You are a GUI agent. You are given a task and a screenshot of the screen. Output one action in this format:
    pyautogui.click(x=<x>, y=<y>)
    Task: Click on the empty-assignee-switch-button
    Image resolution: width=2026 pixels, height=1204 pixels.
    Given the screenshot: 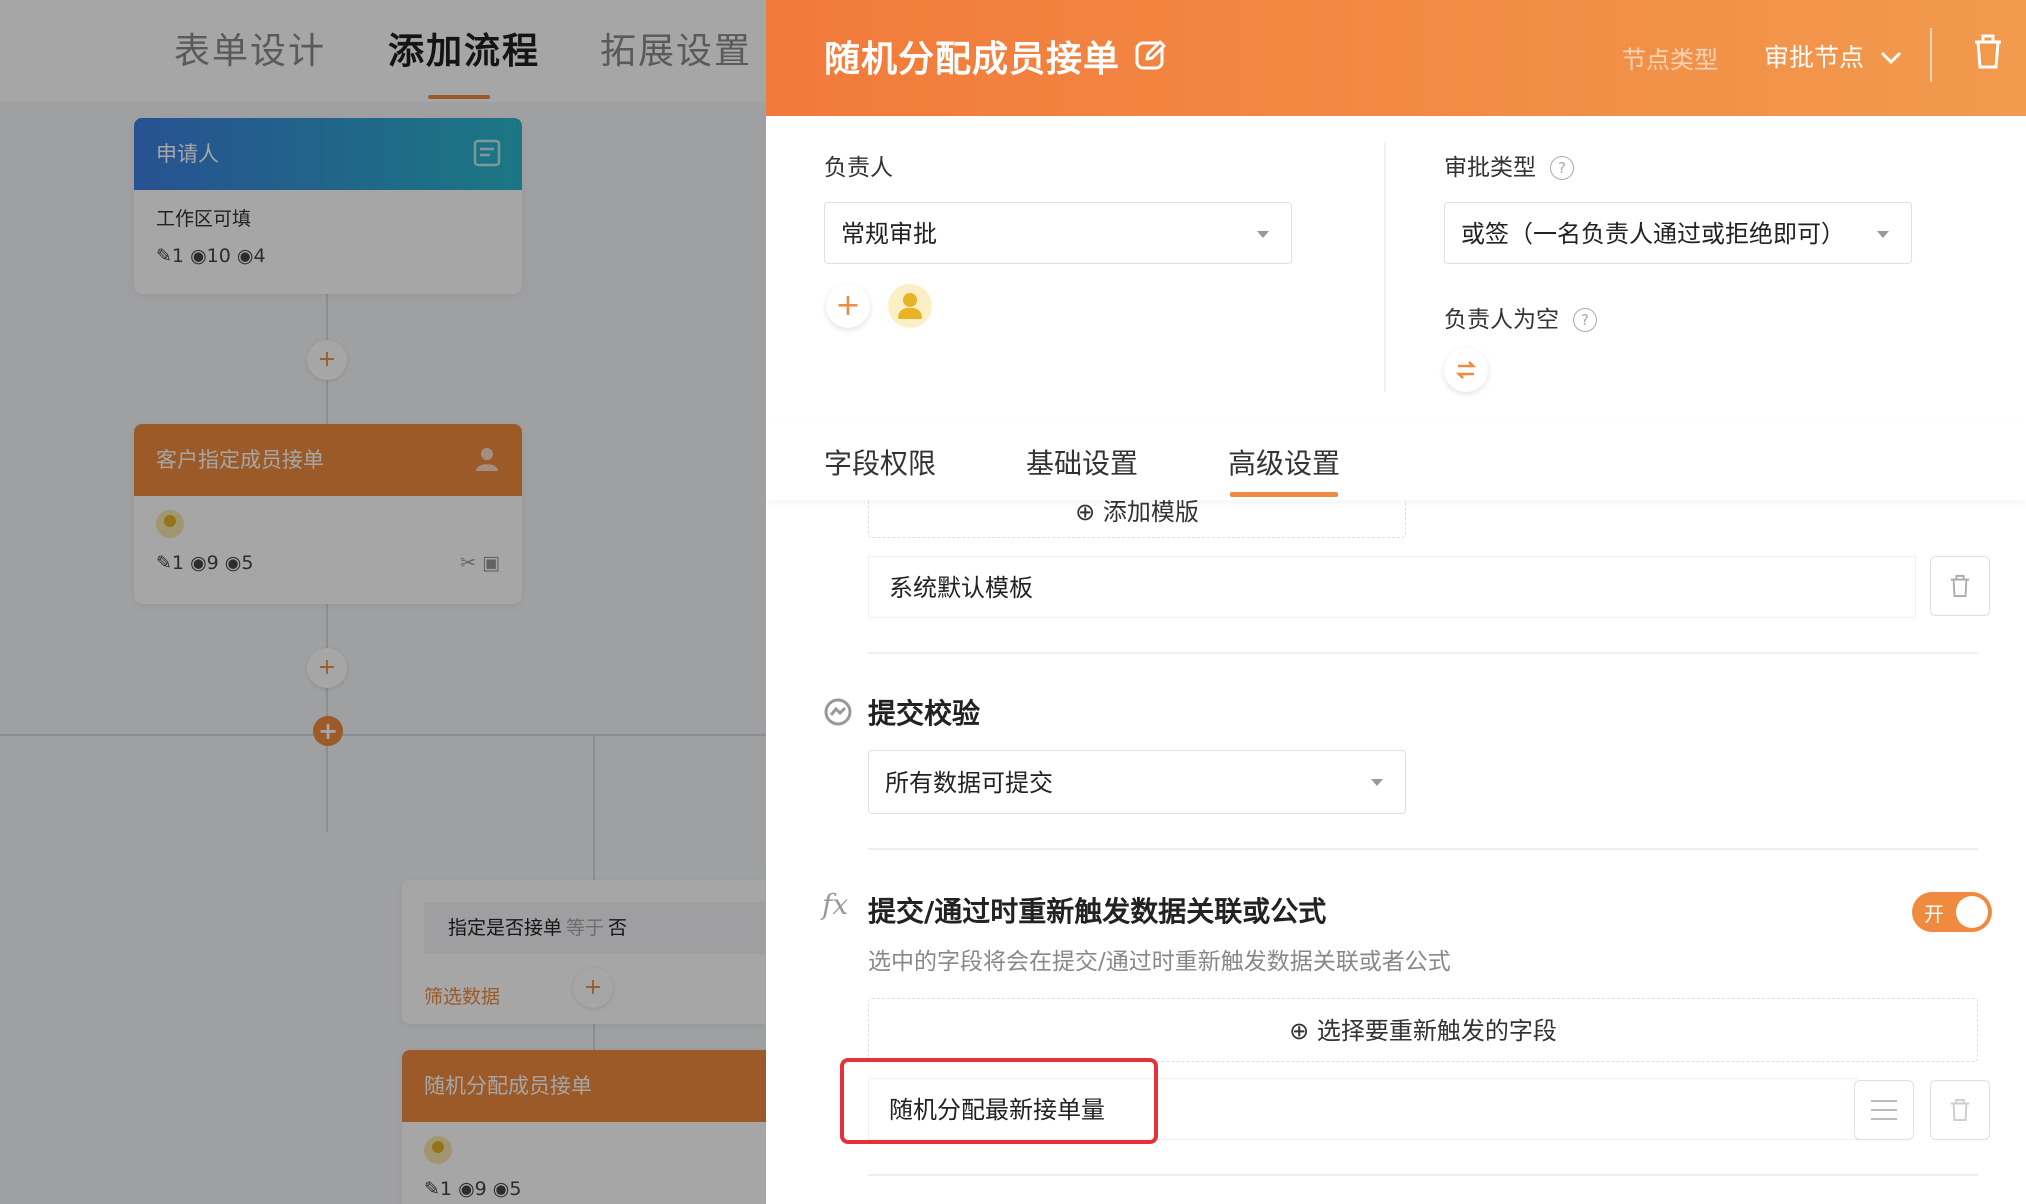 What is the action you would take?
    pyautogui.click(x=1466, y=370)
    